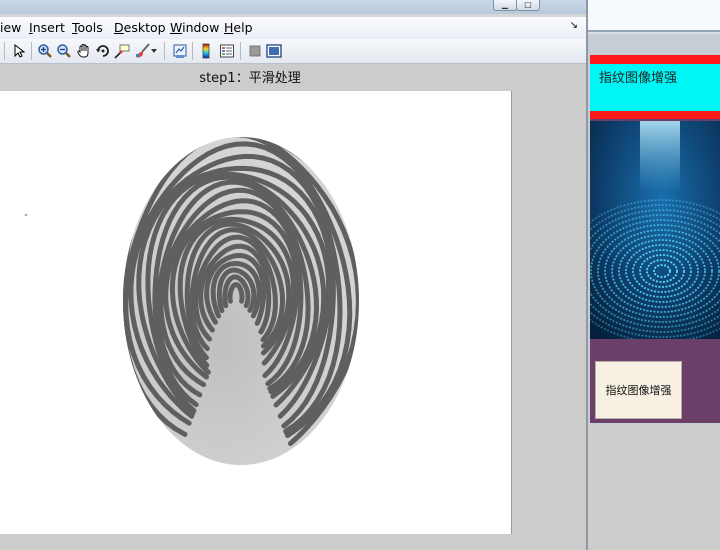  What do you see at coordinates (274, 51) in the screenshot?
I see `show-plot-tools-icon` at bounding box center [274, 51].